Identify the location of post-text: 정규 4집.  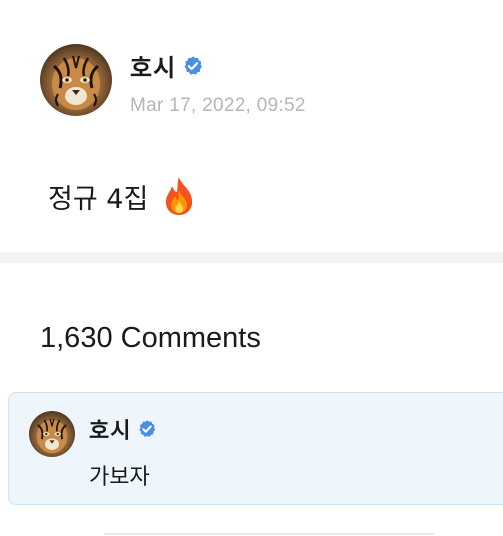
(98, 199).